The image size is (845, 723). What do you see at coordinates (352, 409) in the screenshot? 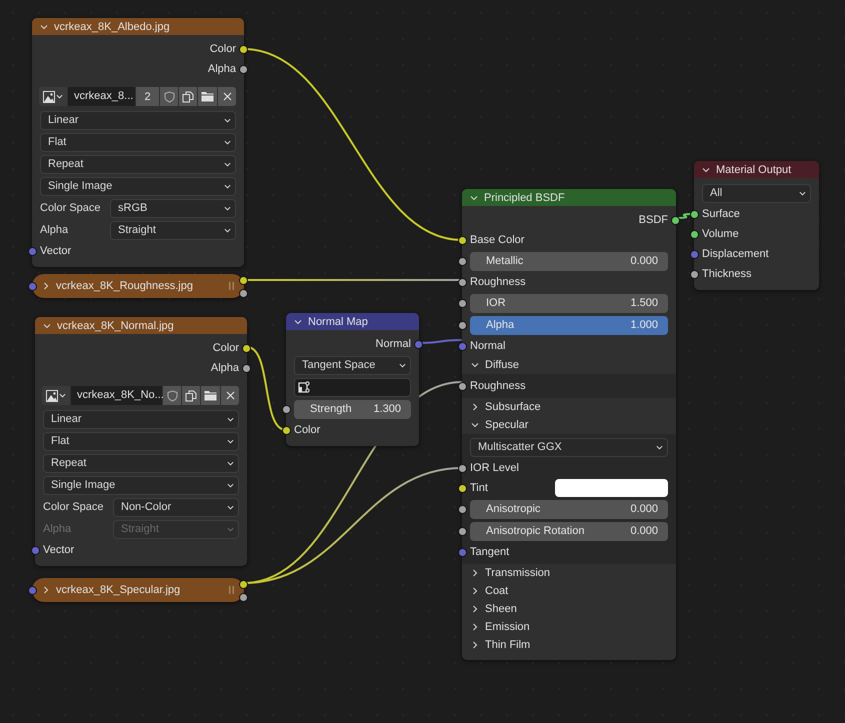
I see `value-slider: Strength 1.300` at bounding box center [352, 409].